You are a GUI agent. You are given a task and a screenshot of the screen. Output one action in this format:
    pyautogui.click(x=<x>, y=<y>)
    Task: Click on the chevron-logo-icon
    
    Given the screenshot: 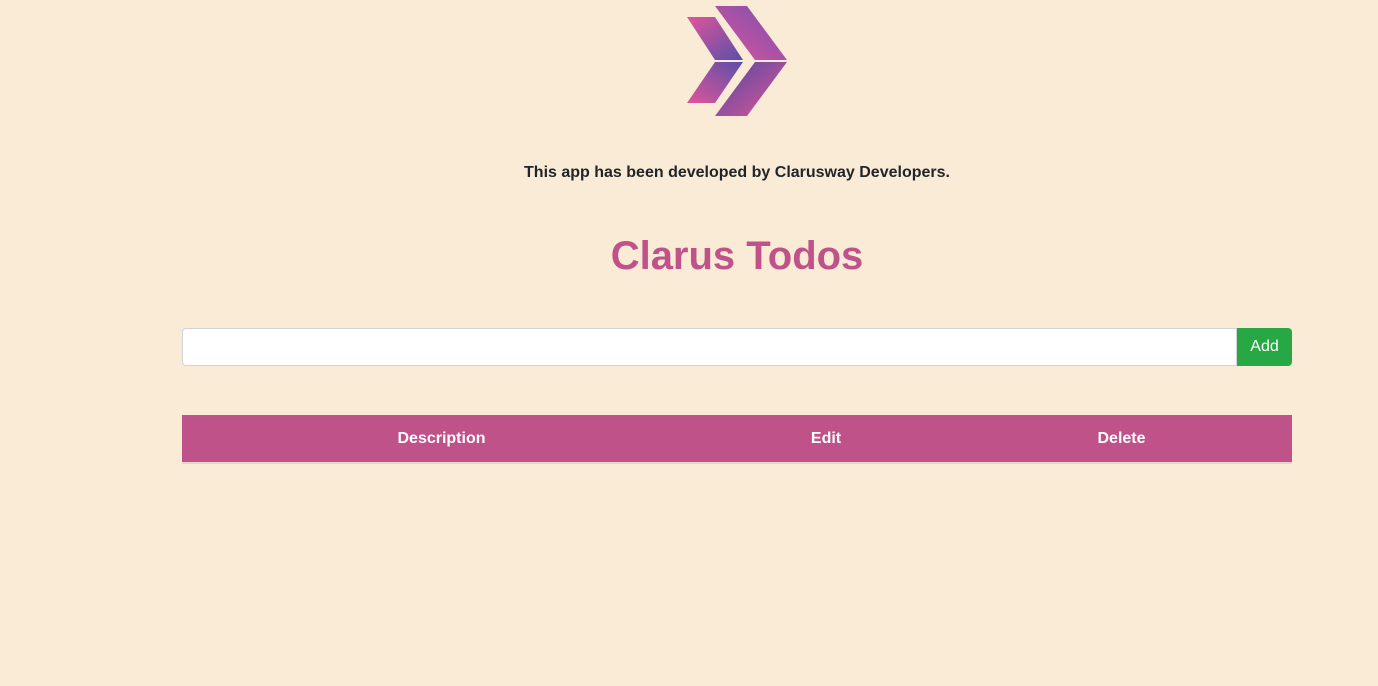 What is the action you would take?
    pyautogui.click(x=737, y=61)
    